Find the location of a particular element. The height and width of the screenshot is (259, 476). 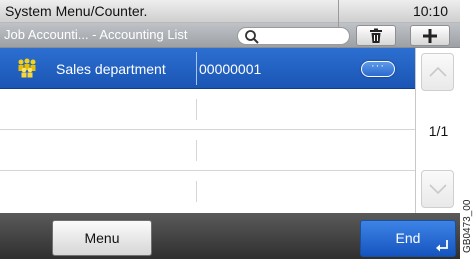

add-button is located at coordinates (430, 35).